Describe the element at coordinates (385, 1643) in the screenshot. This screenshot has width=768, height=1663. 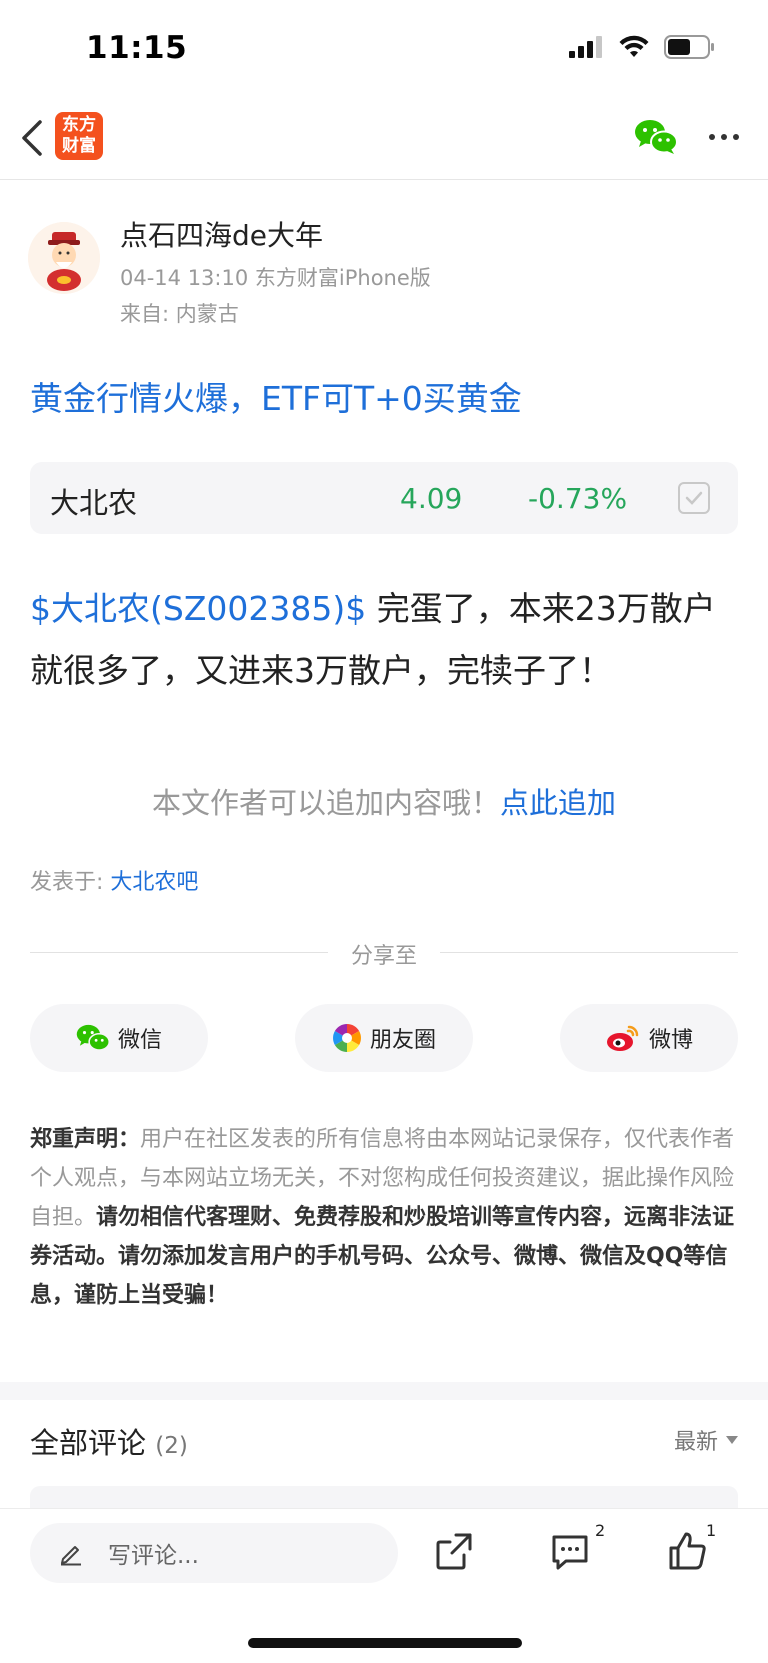
I see `home-indicator` at that location.